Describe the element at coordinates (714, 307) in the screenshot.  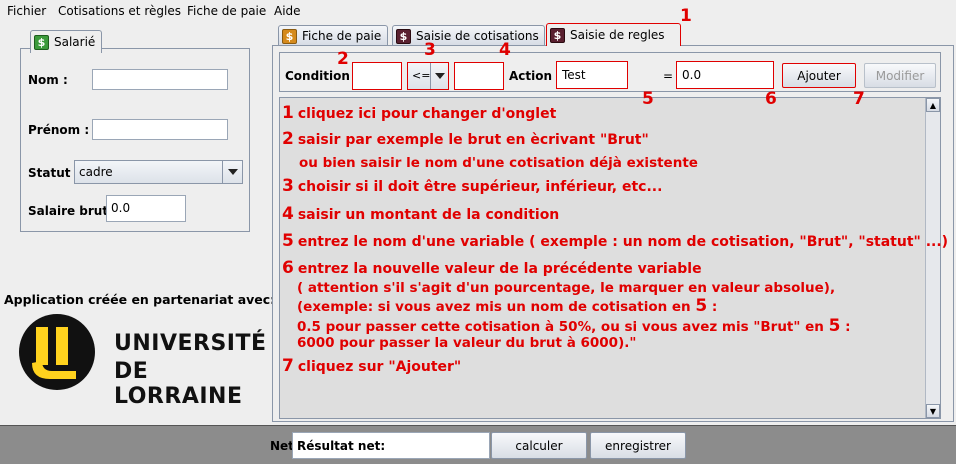
I see `instruction-6-line3-colon: :` at that location.